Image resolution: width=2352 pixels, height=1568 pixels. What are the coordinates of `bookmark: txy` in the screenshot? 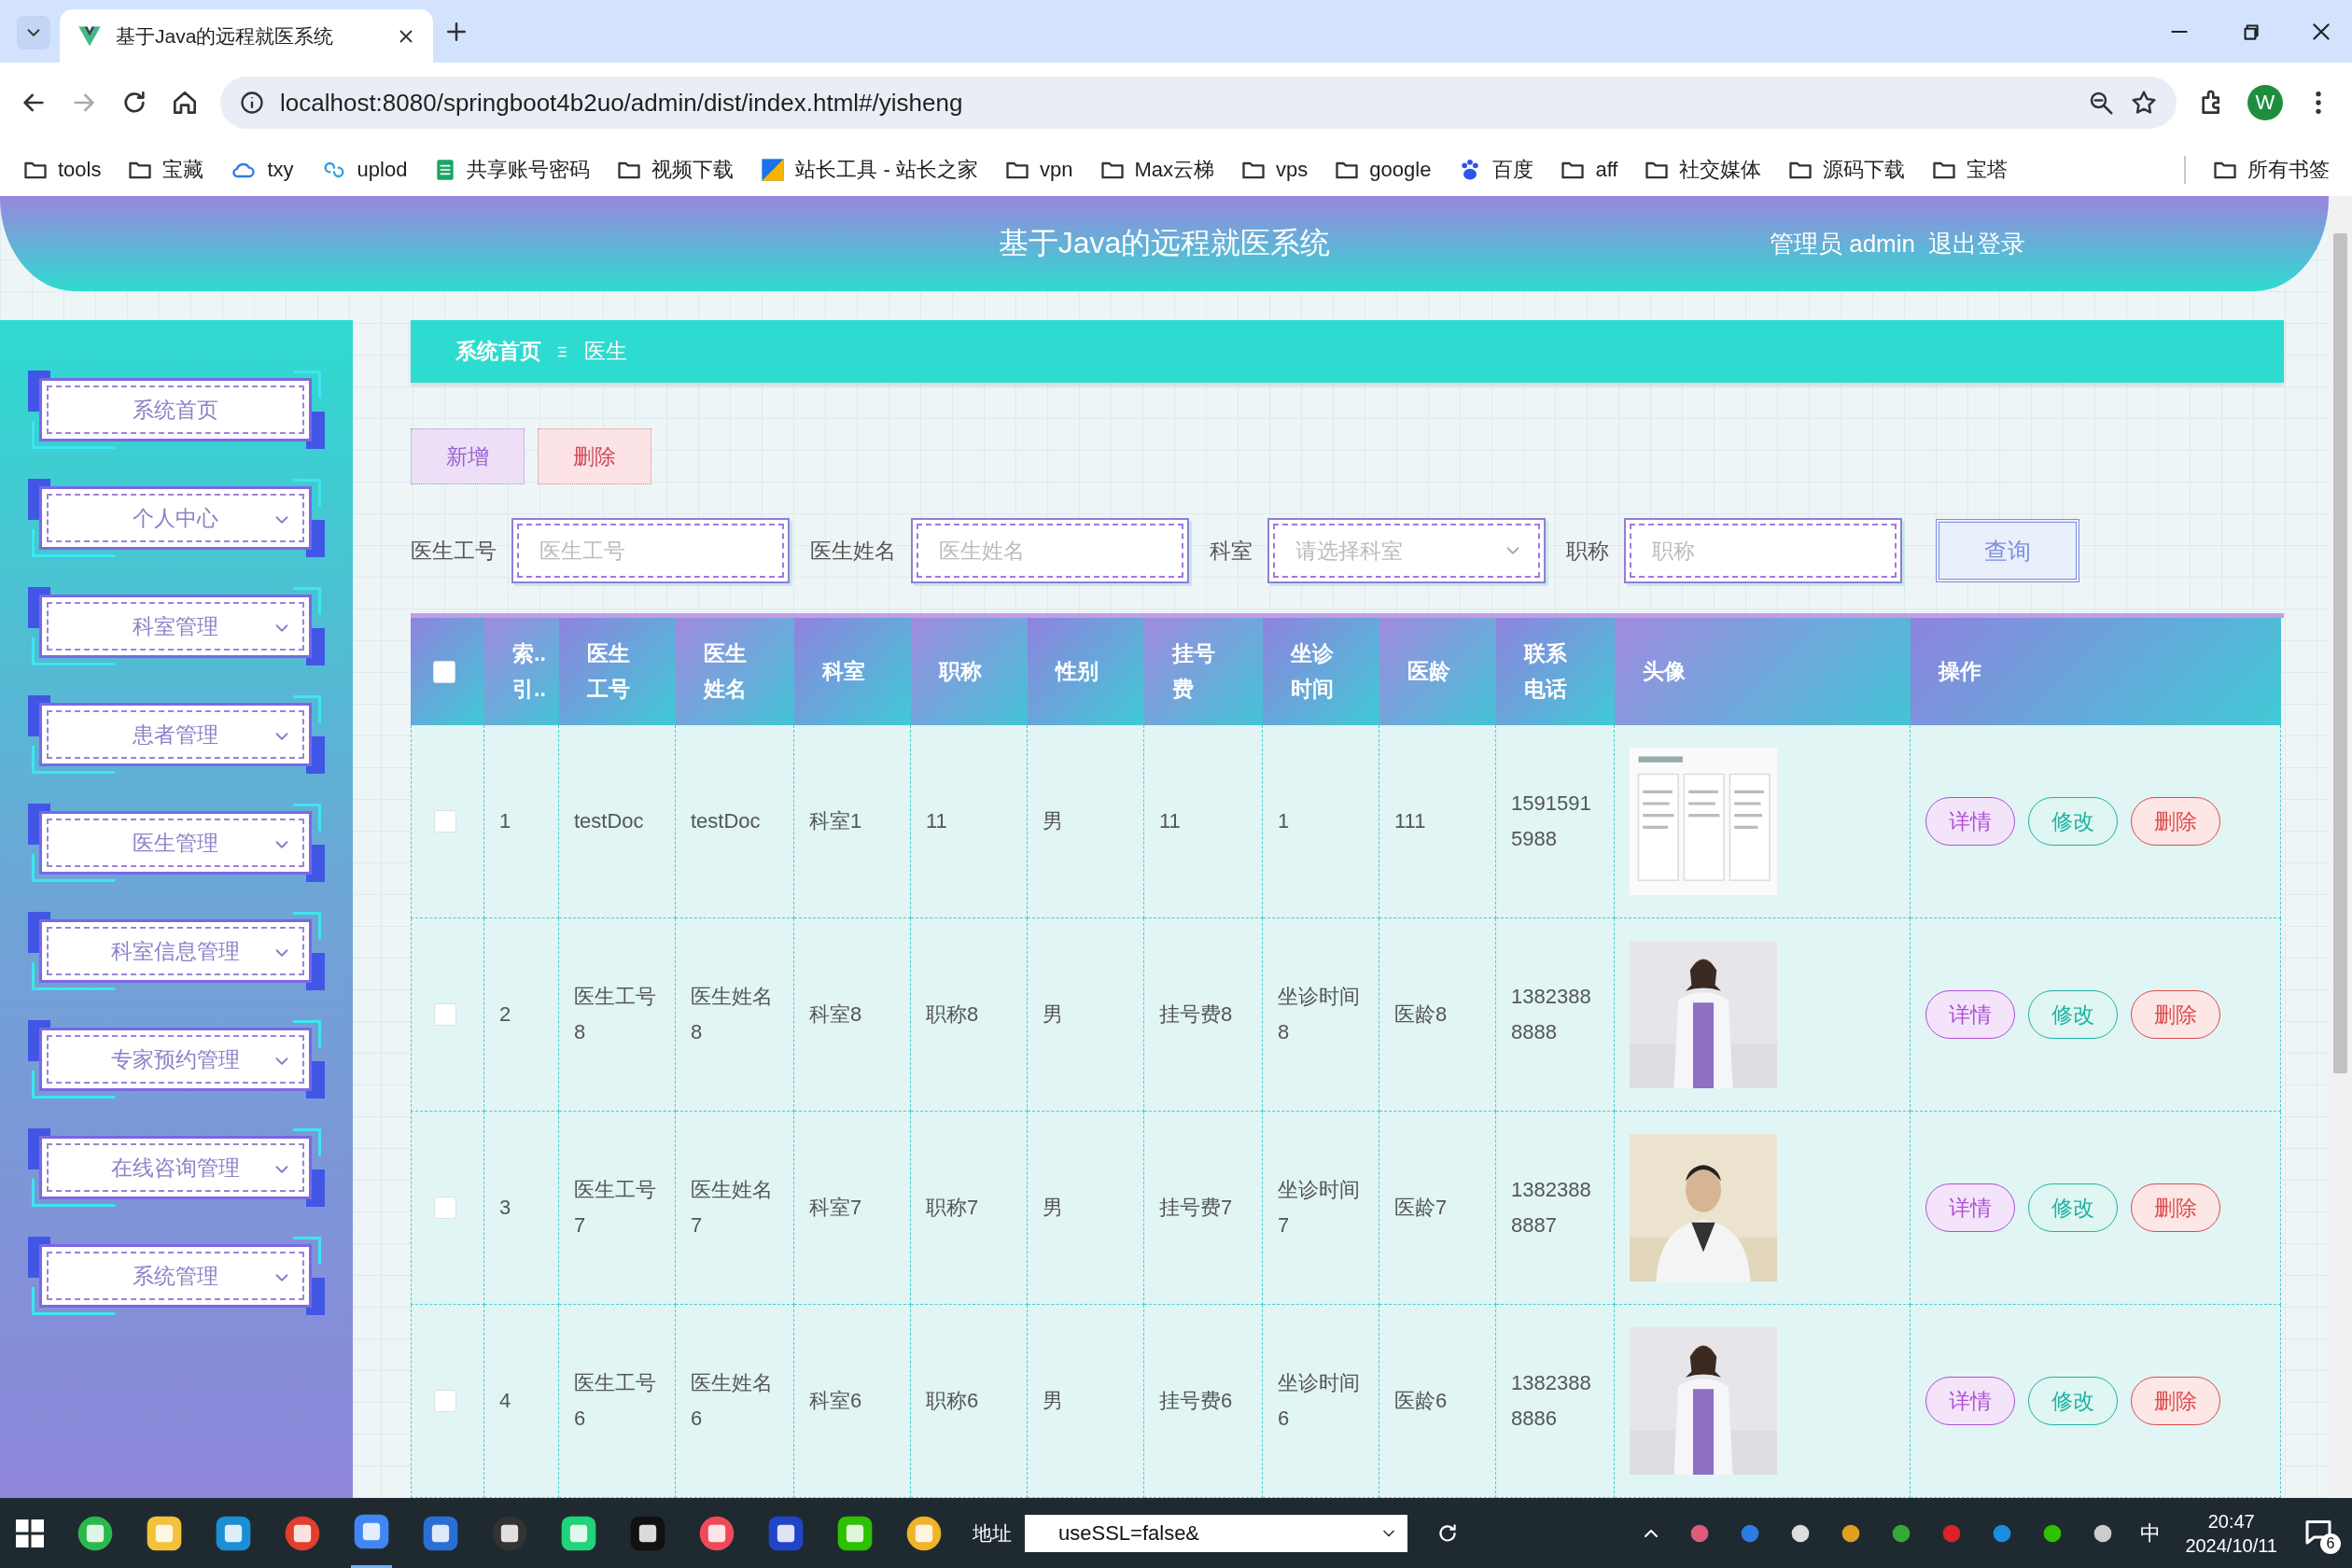 It's located at (262, 169).